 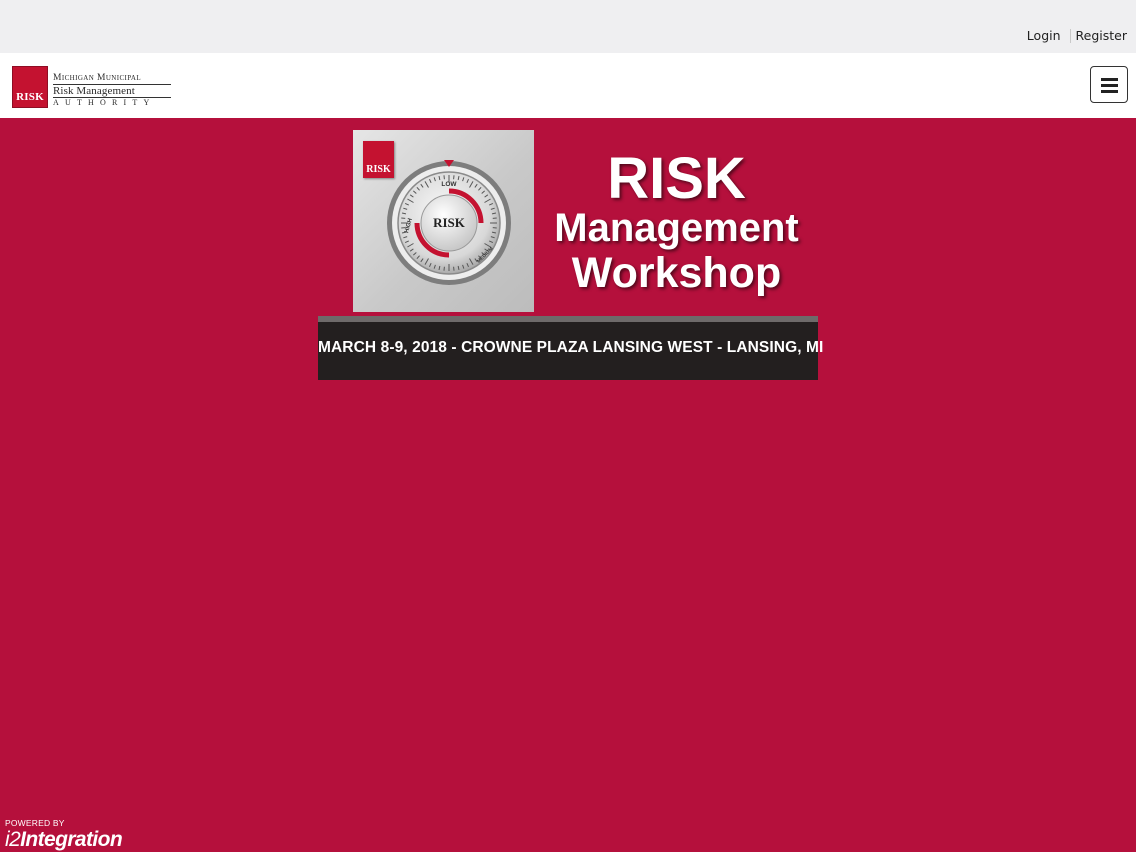 I want to click on logo-badge-text: RISK, so click(x=30, y=97).